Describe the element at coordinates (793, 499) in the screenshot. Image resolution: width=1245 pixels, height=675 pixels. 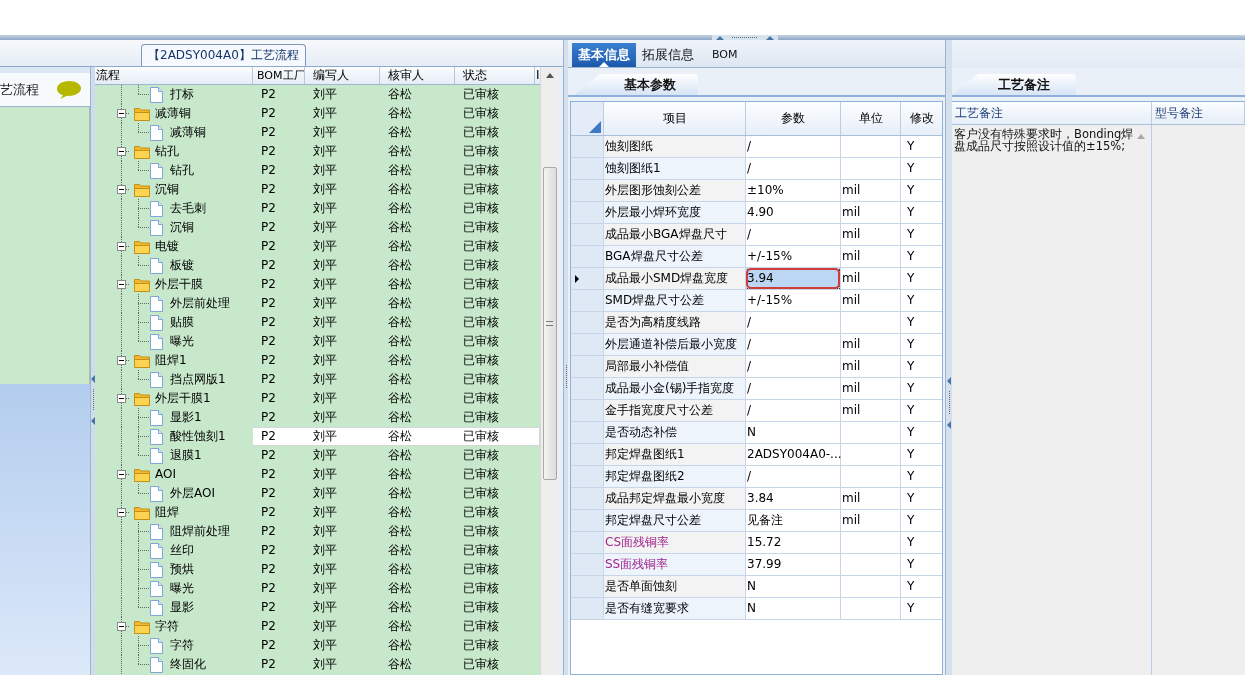
I see `param-value: 3.84` at that location.